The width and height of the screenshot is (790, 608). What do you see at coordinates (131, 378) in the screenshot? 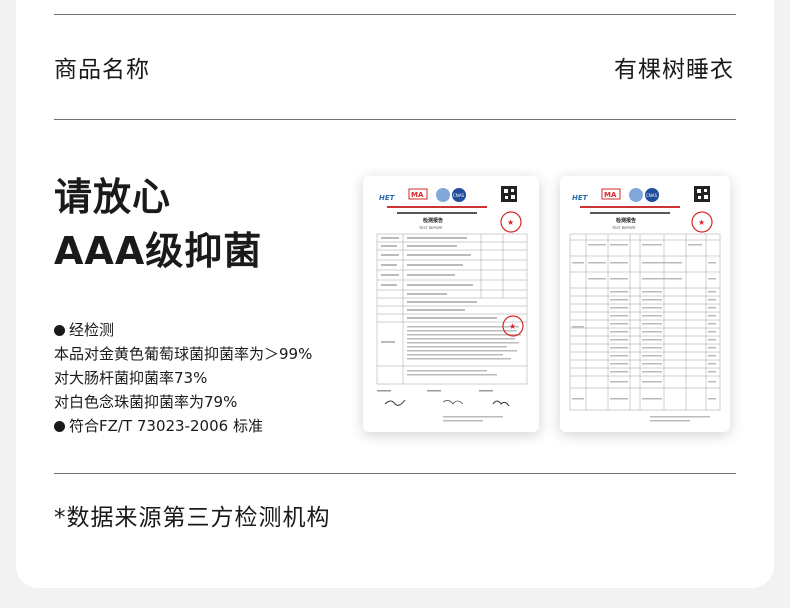
I see `result-line: 对大肠杆菌抑菌率73%` at bounding box center [131, 378].